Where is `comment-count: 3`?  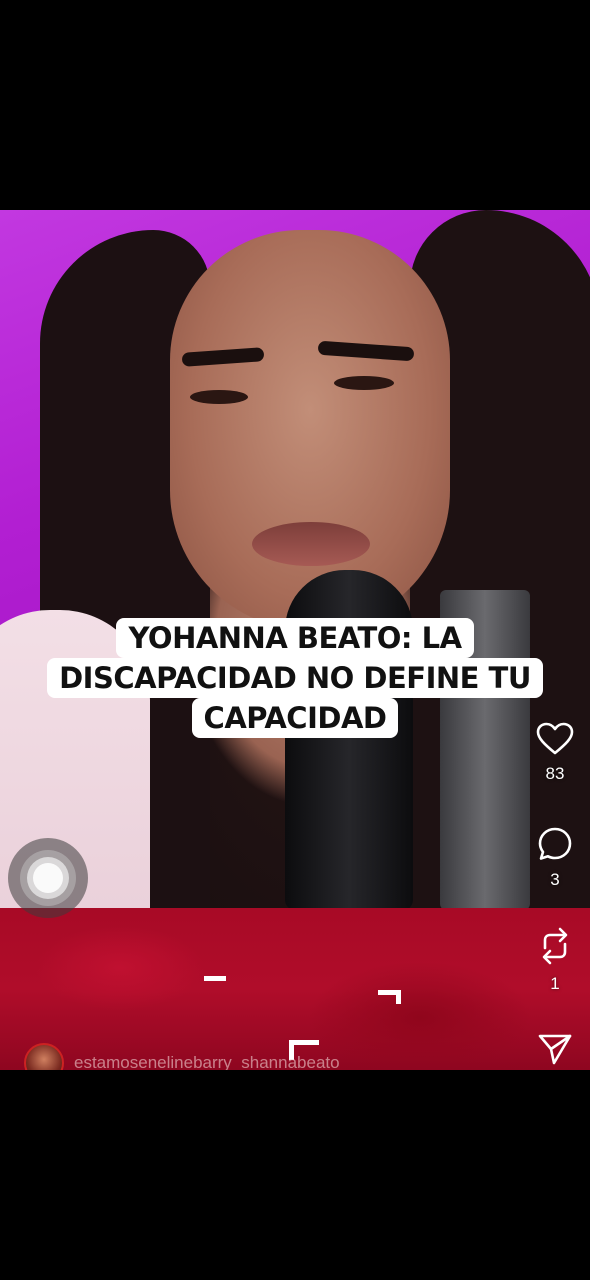 comment-count: 3 is located at coordinates (555, 879).